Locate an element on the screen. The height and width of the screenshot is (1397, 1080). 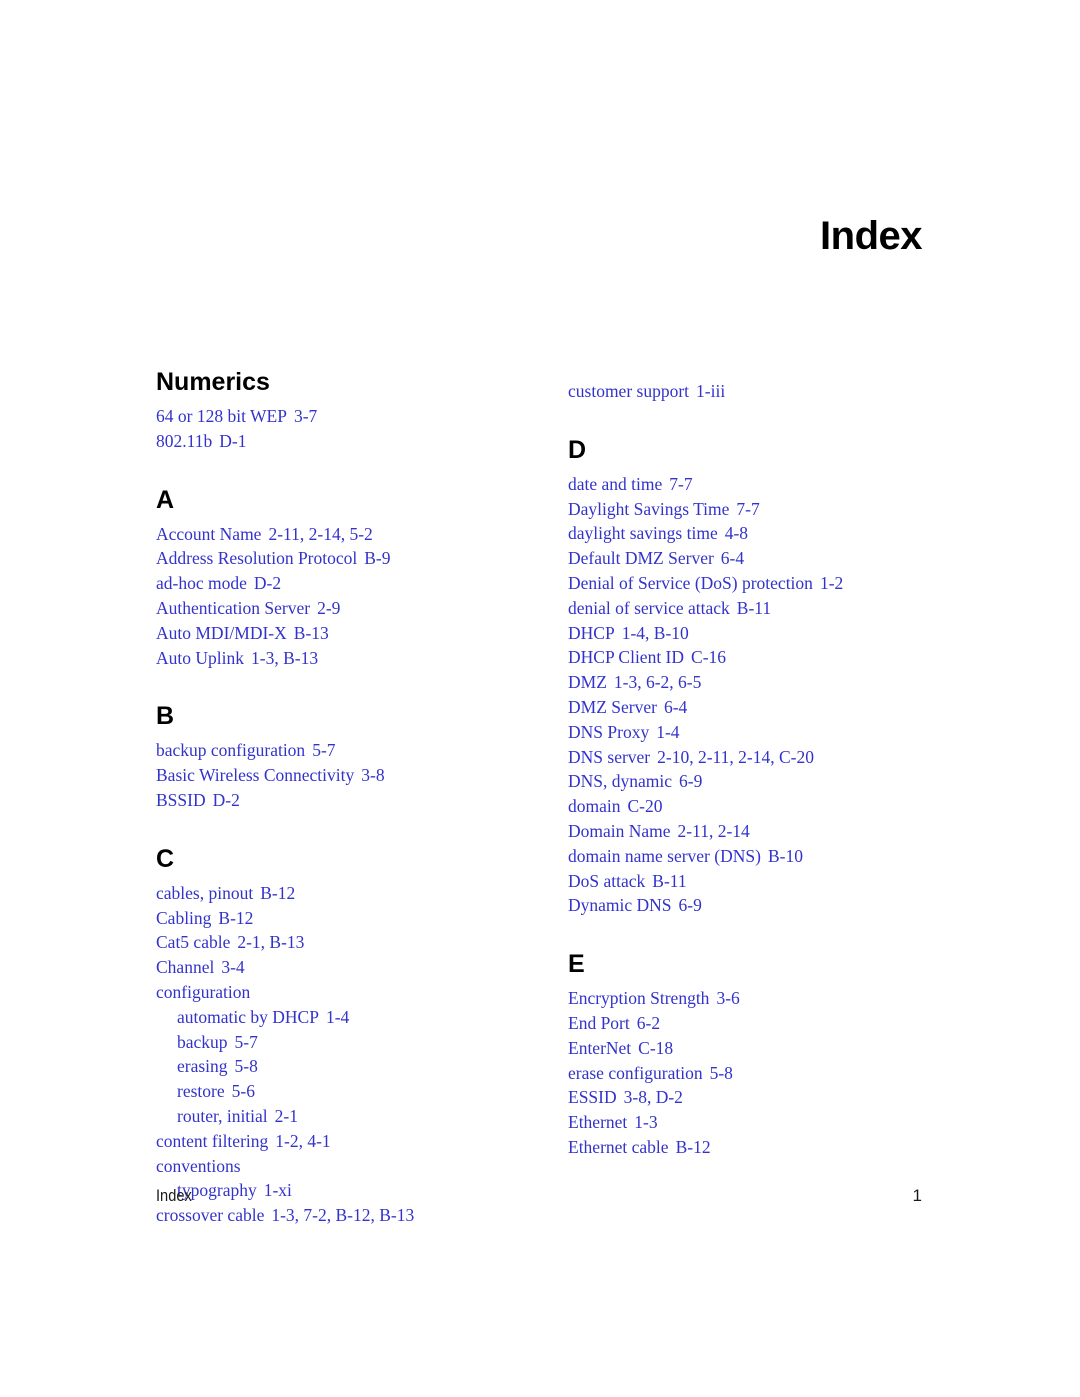
index-entry: Address Resolution Protocol B-9 is located at coordinates (356, 558).